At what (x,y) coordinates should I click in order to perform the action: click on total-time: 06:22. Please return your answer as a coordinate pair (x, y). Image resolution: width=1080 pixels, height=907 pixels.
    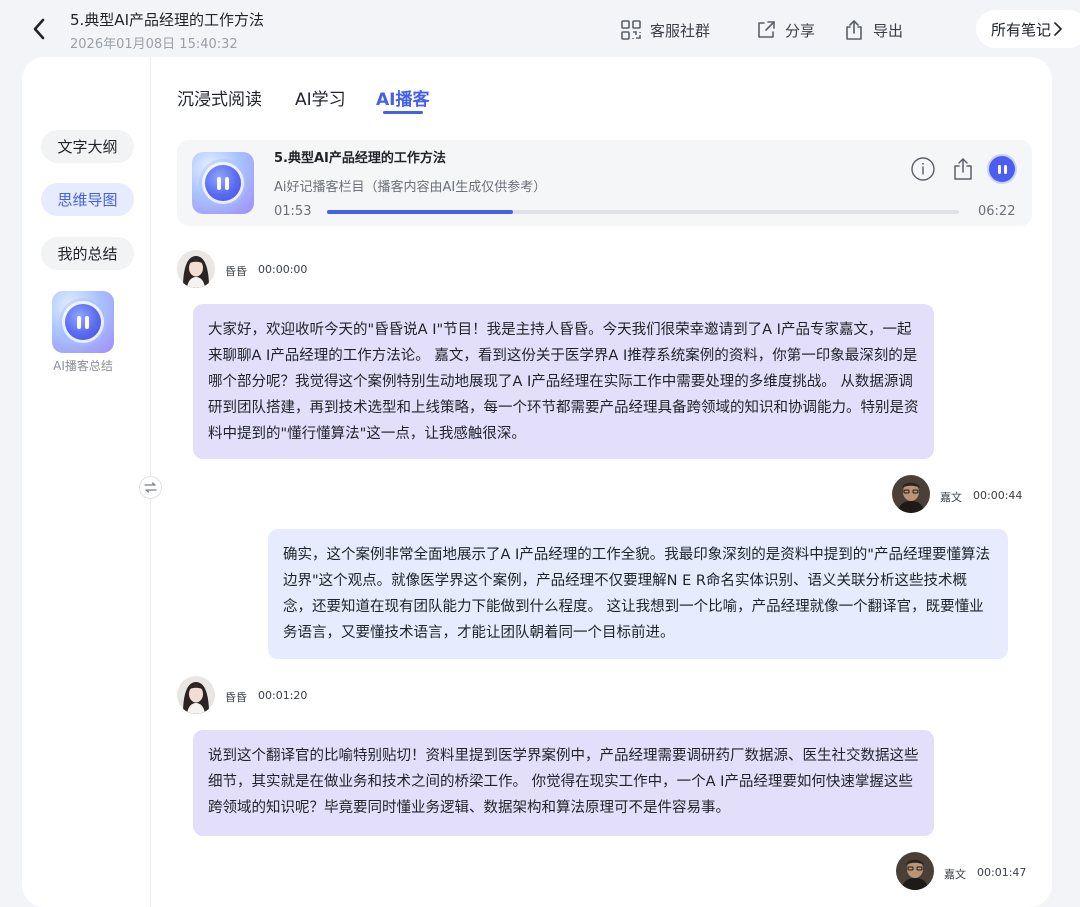
    Looking at the image, I should click on (997, 211).